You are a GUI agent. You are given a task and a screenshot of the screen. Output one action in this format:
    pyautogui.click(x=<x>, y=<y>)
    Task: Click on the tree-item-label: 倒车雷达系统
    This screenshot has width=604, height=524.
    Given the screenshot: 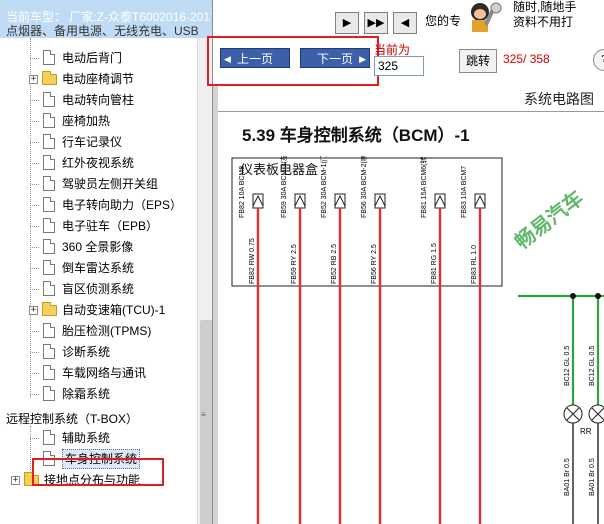 What is the action you would take?
    pyautogui.click(x=98, y=268)
    